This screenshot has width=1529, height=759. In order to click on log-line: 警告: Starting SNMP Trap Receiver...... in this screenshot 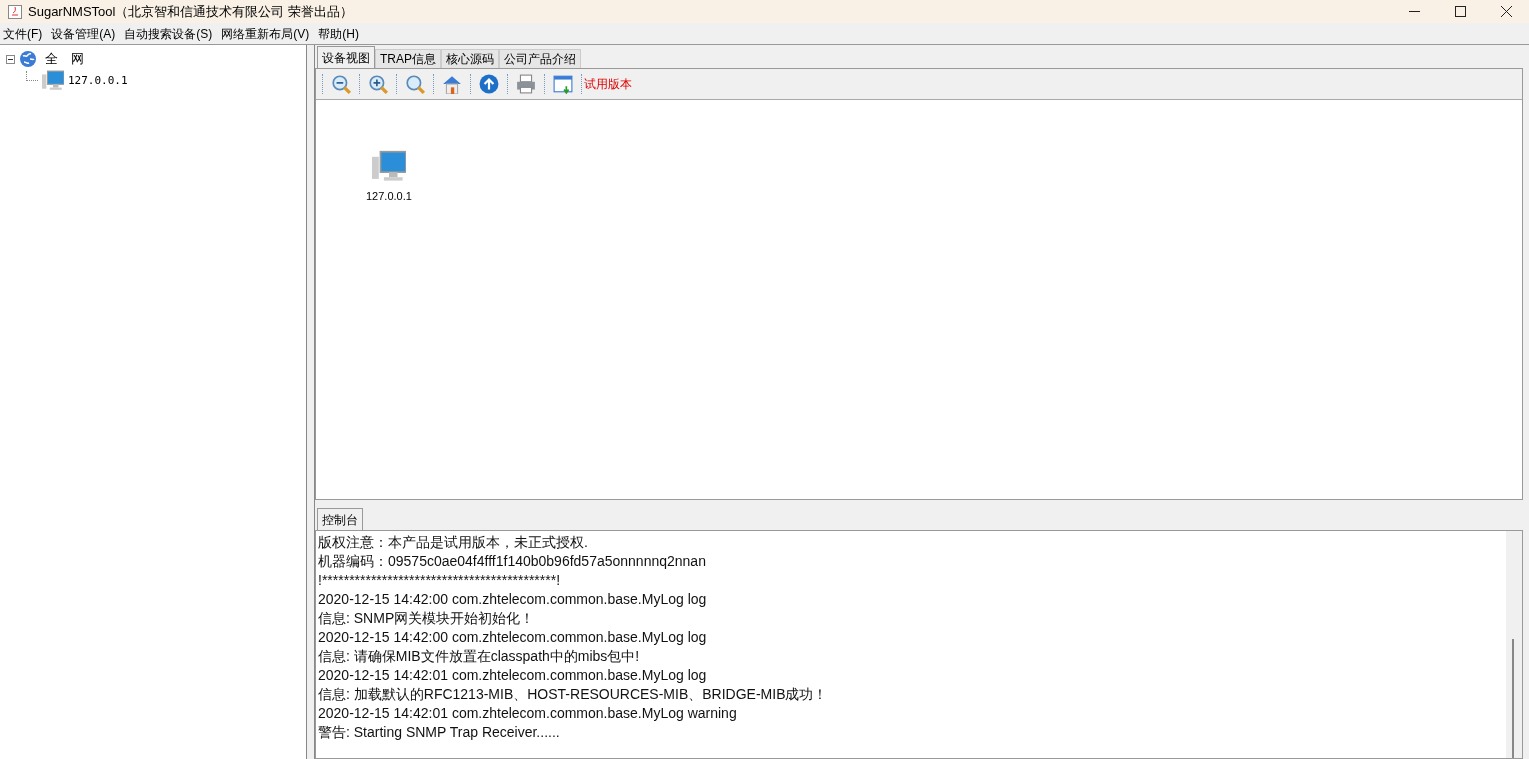, I will do `click(439, 732)`.